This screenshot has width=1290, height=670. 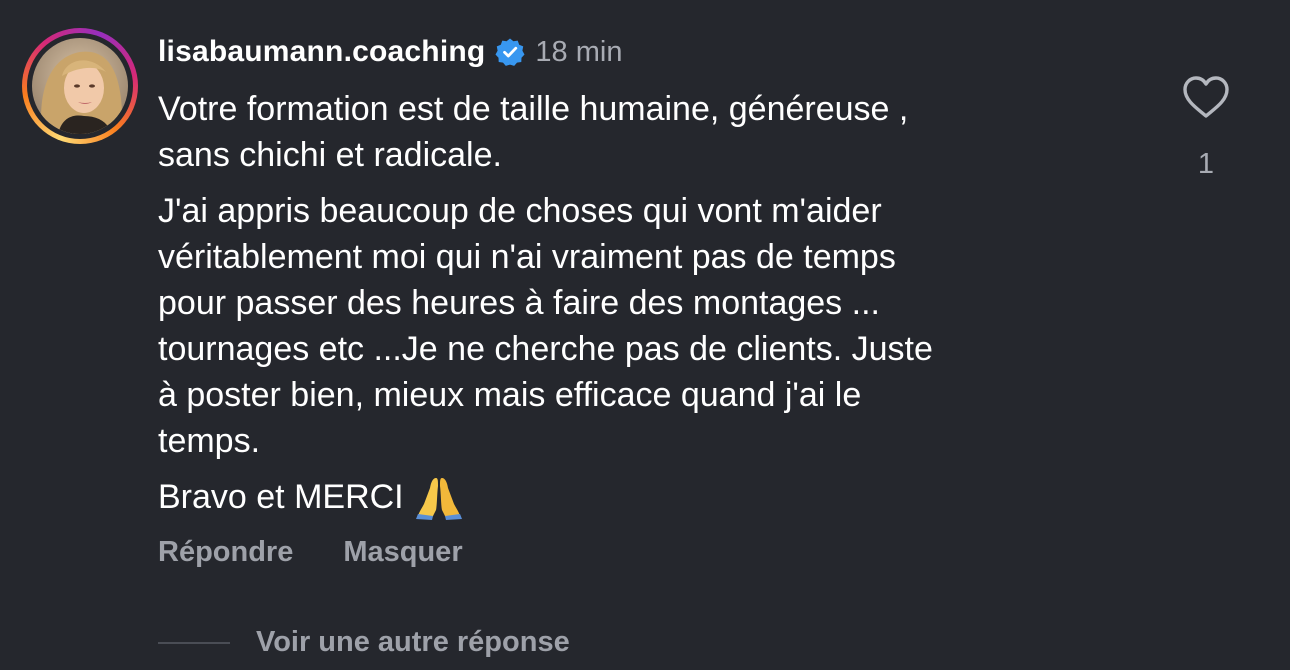 What do you see at coordinates (194, 642) in the screenshot?
I see `reply-thread-divider` at bounding box center [194, 642].